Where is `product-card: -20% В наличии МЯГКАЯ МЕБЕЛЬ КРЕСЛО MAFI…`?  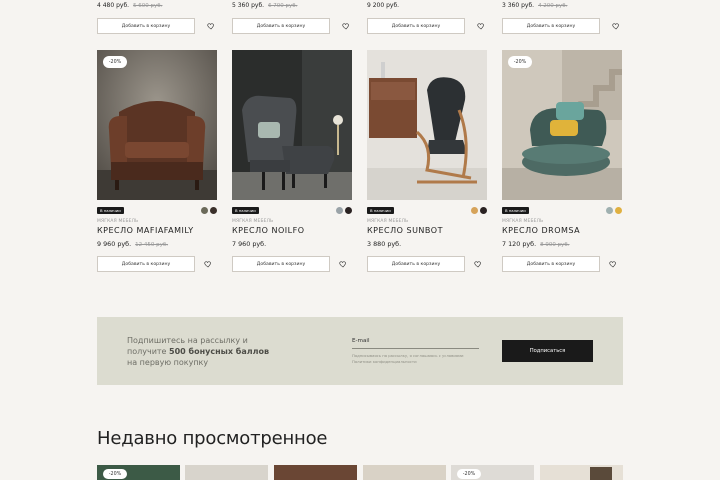
product-card: -20% В наличии МЯГКАЯ МЕБЕЛЬ КРЕСЛО MAFI… is located at coordinates (157, 162).